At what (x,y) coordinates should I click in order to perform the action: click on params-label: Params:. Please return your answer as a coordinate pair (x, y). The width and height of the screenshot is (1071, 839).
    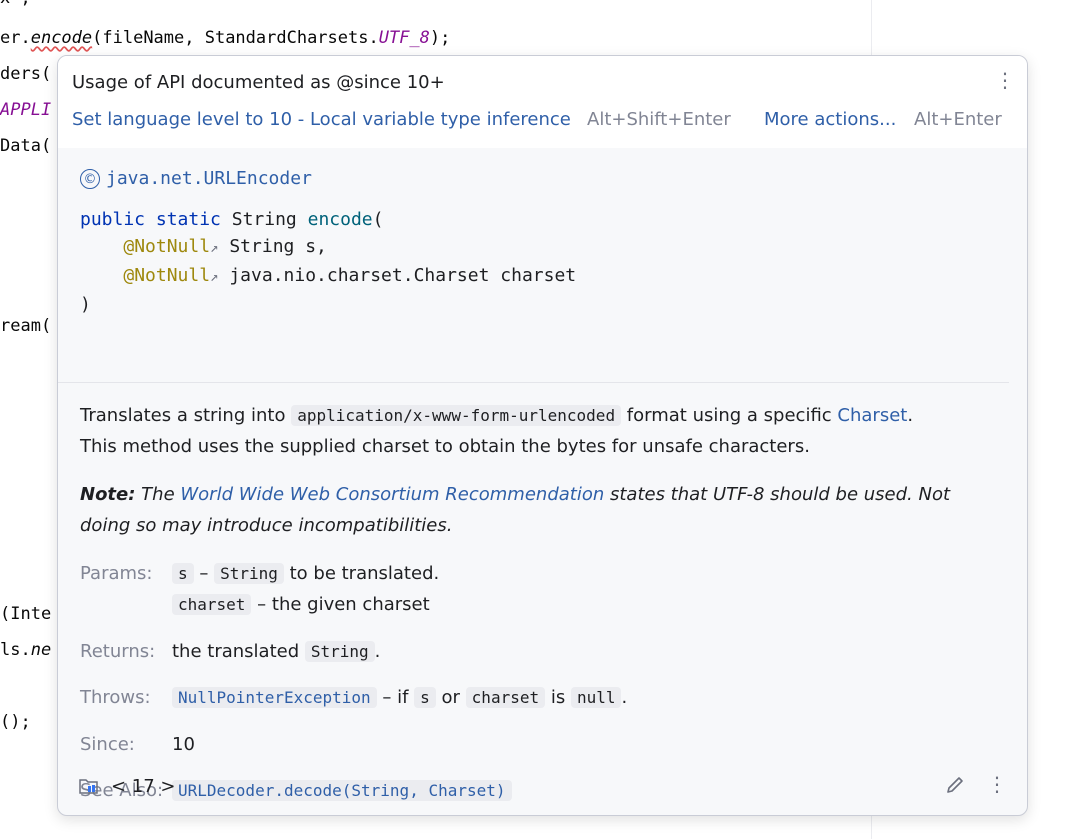
    Looking at the image, I should click on (116, 573).